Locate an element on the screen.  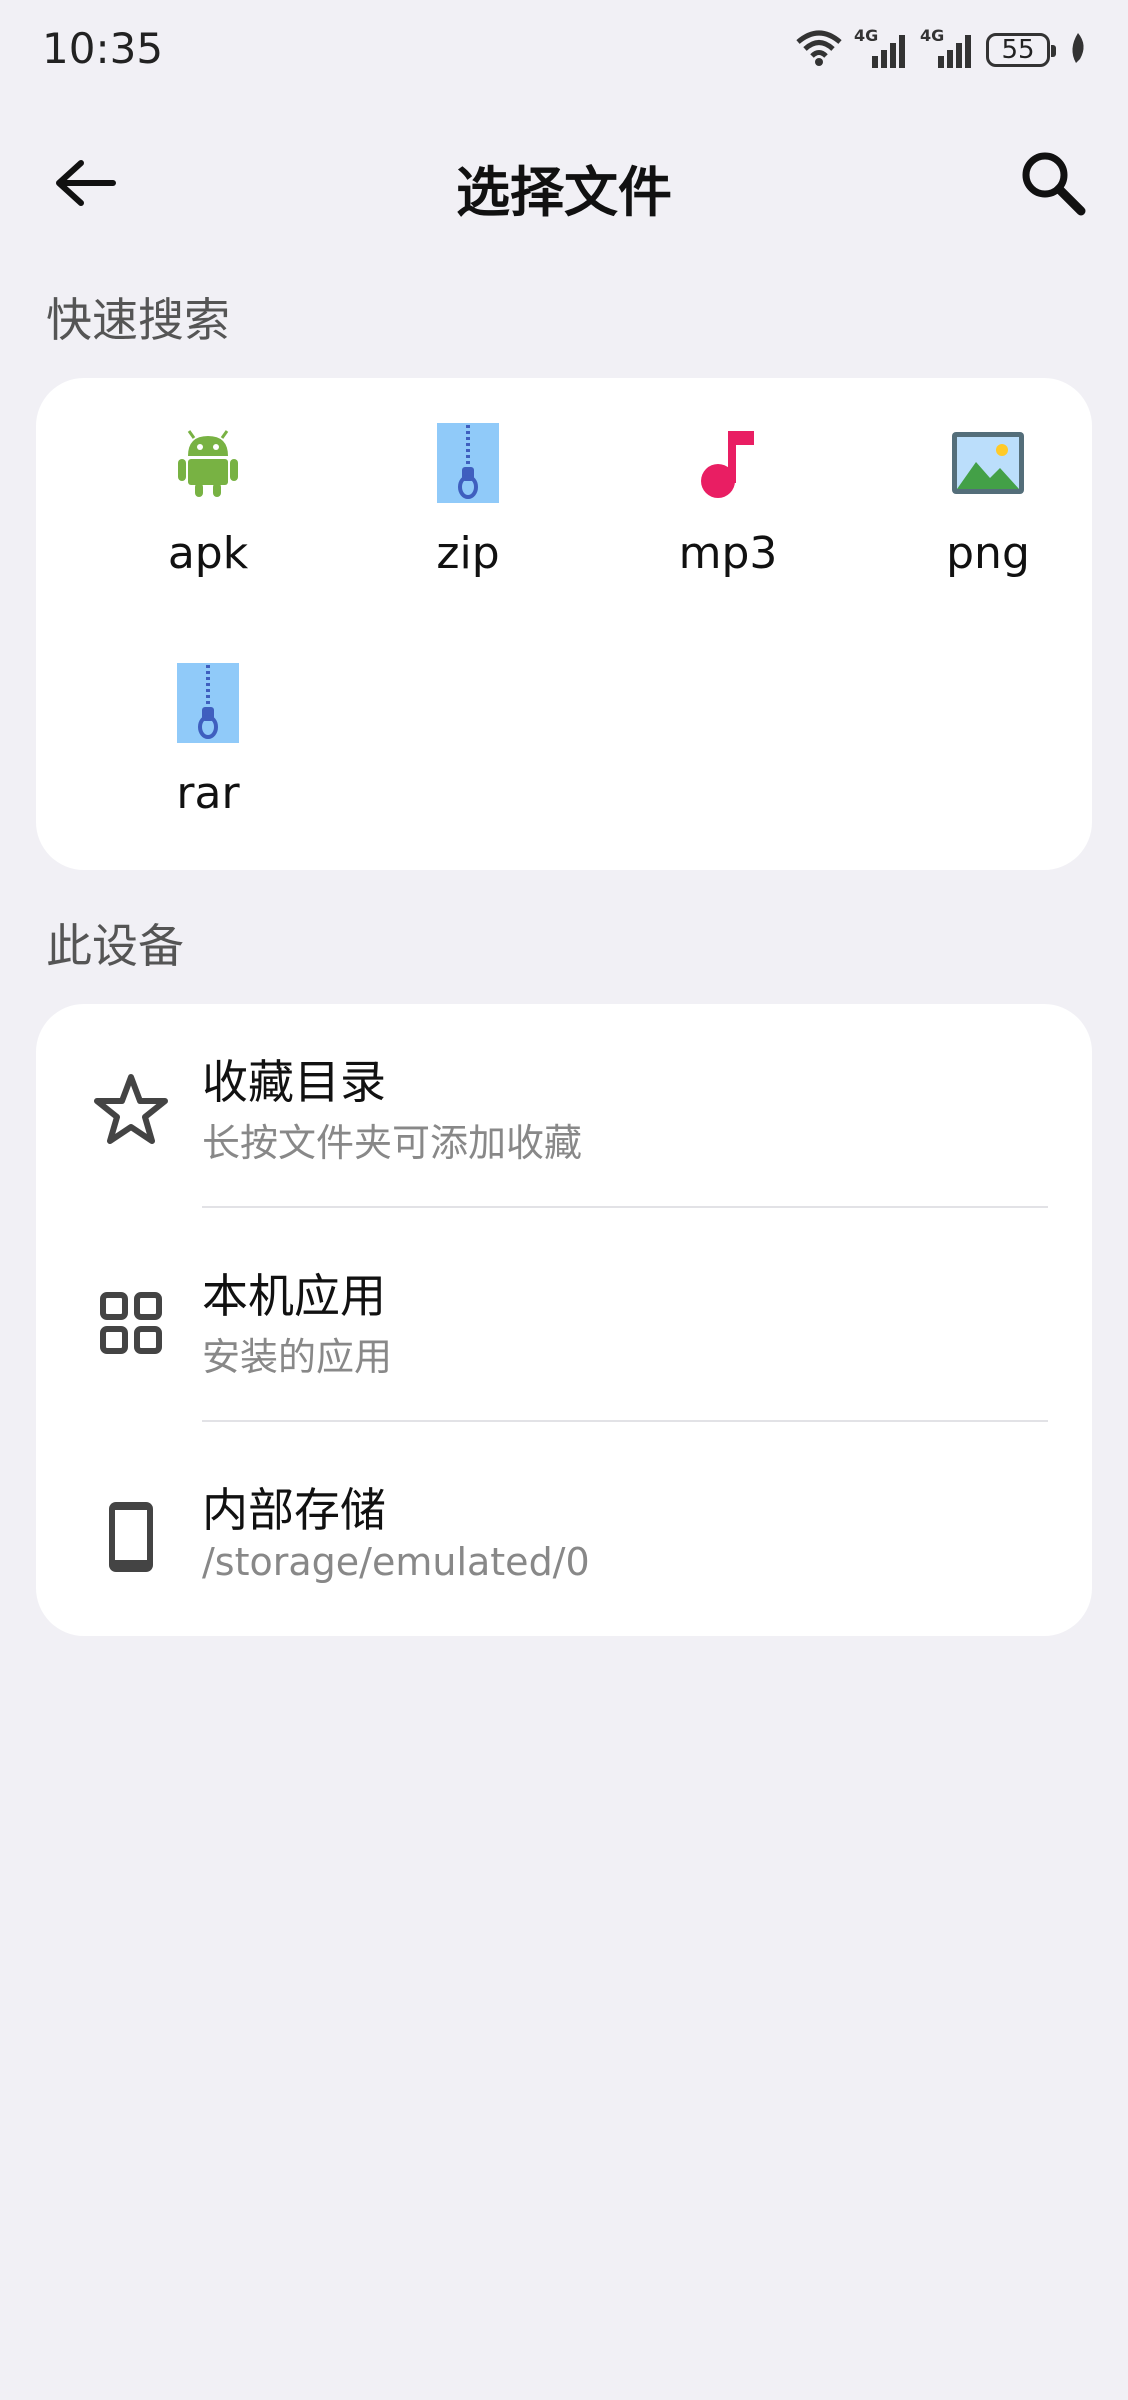
list-item-installed-apps: 本机应用 安装的应用 is located at coordinates (564, 1324).